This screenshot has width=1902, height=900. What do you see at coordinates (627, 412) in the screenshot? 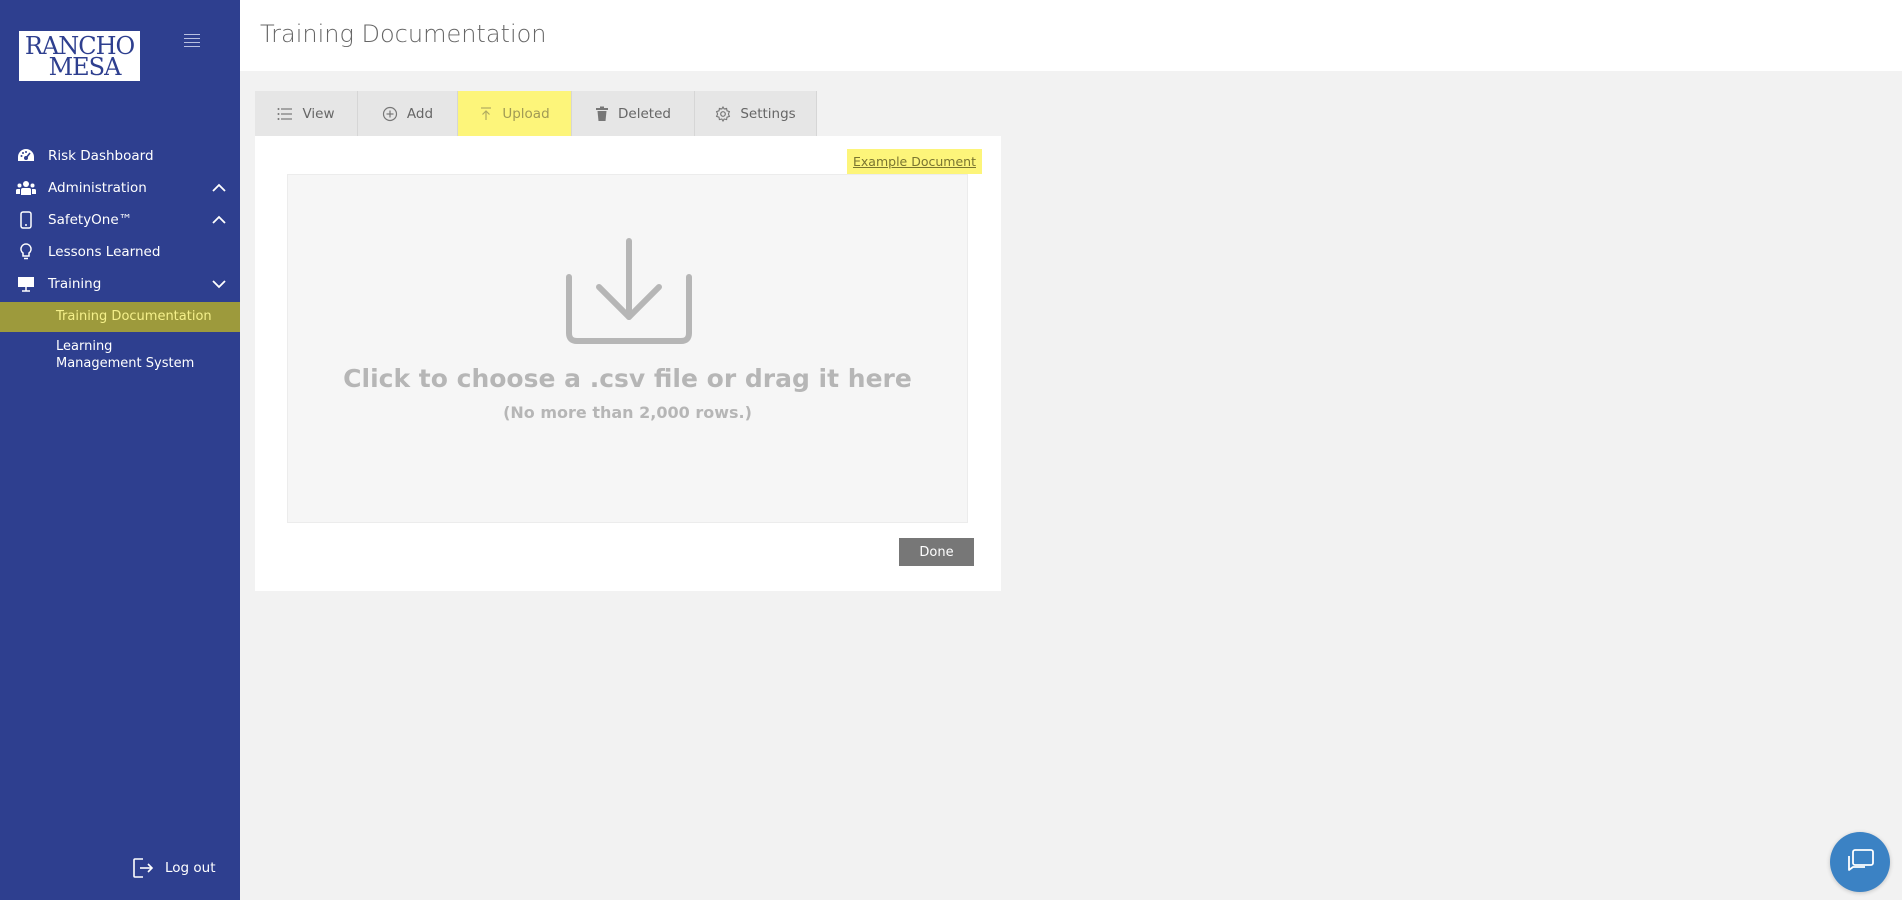
I see `dropzone-limit-note: (No more than 2,000 rows.)` at bounding box center [627, 412].